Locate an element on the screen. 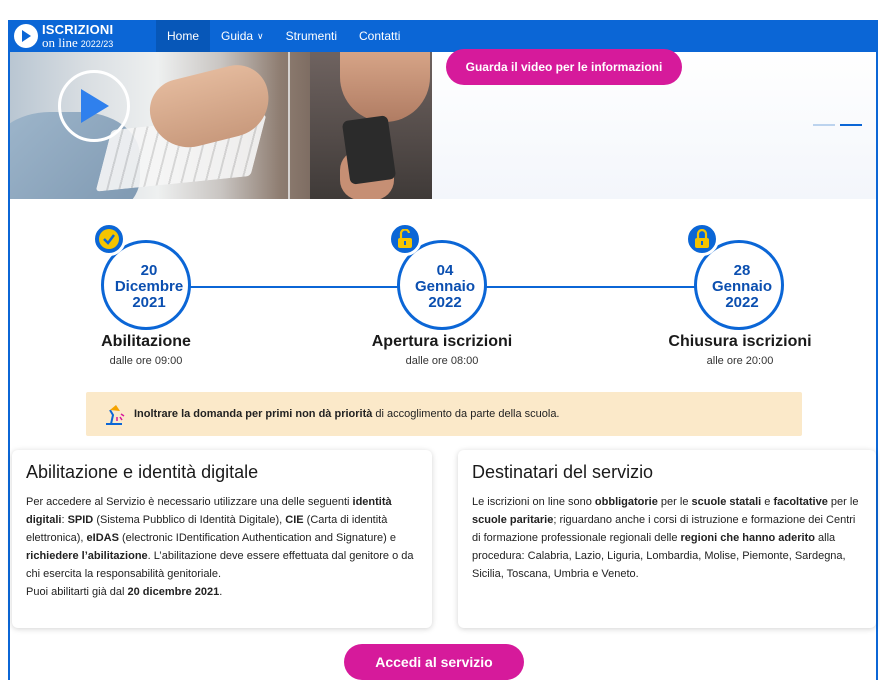 This screenshot has height=680, width=880. check-icon is located at coordinates (109, 239).